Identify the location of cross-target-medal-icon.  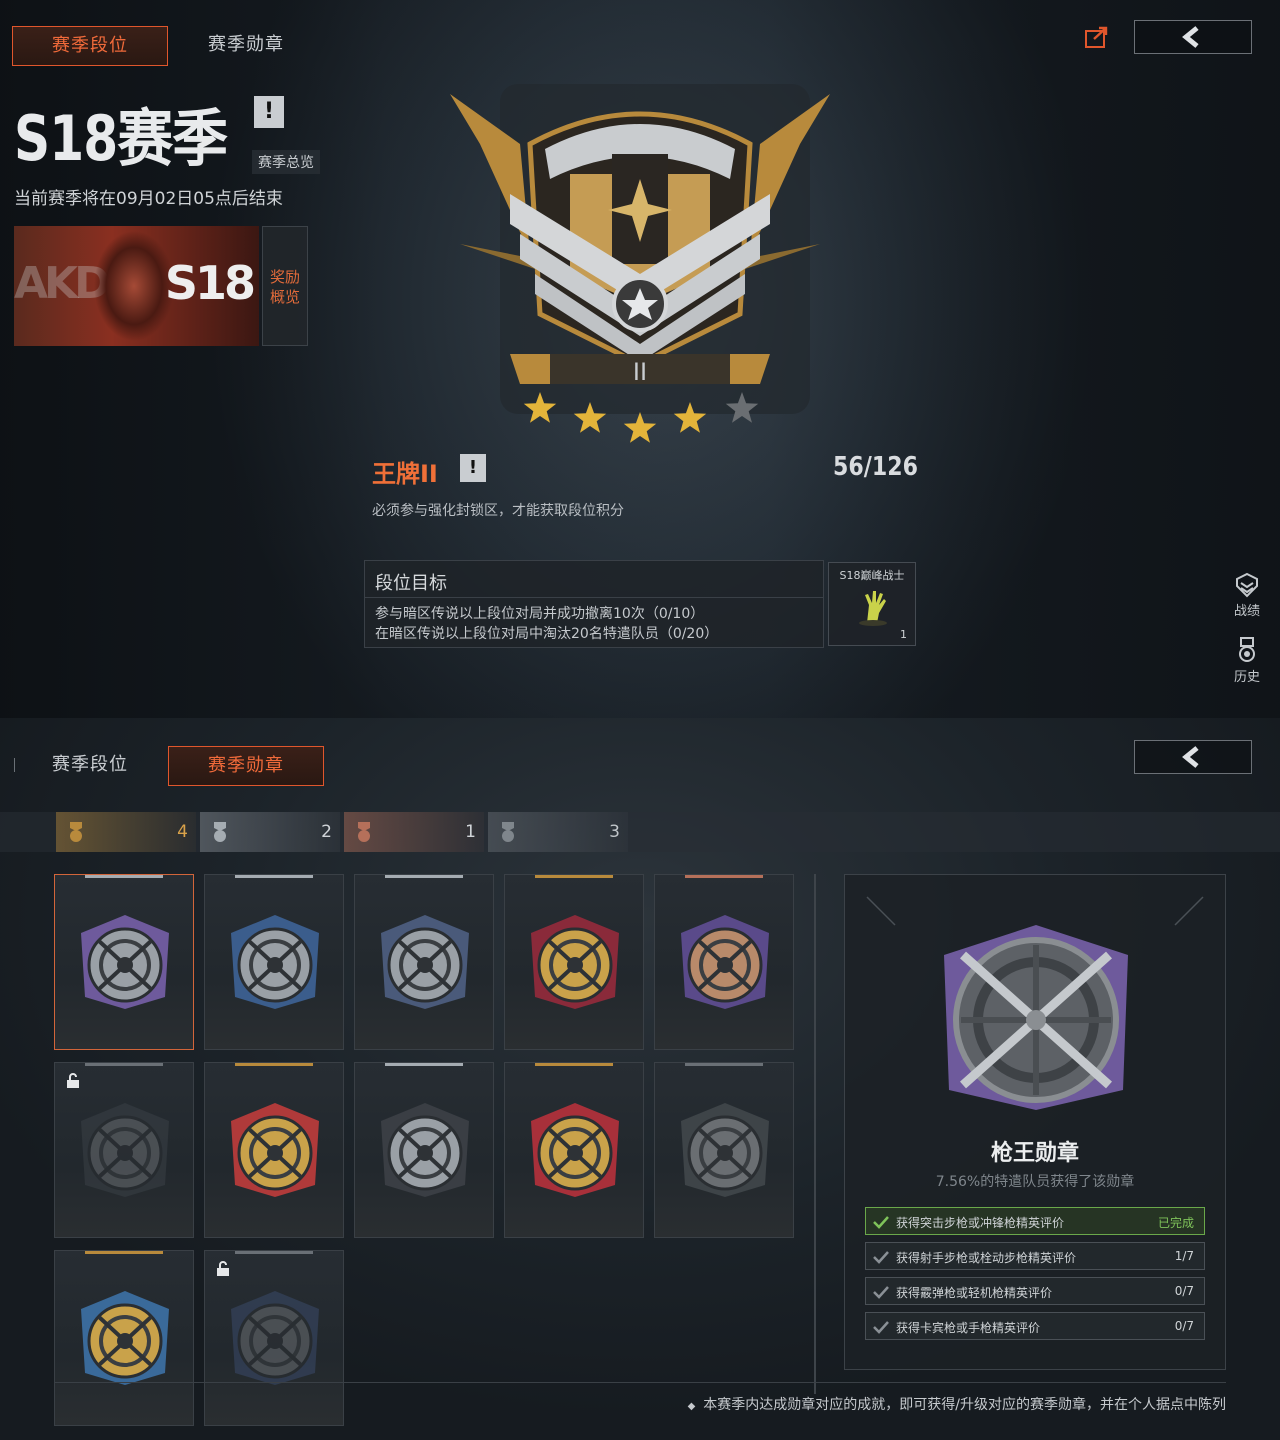
(425, 962).